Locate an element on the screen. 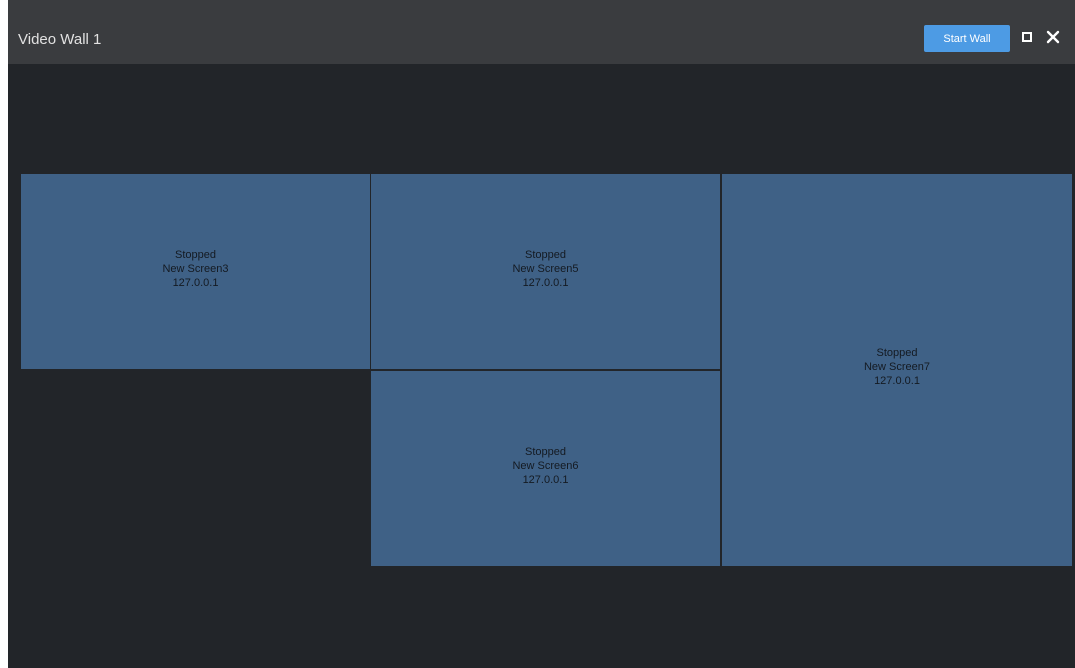  screen-info: Stopped New Screen7 127.0.0.1 is located at coordinates (897, 367).